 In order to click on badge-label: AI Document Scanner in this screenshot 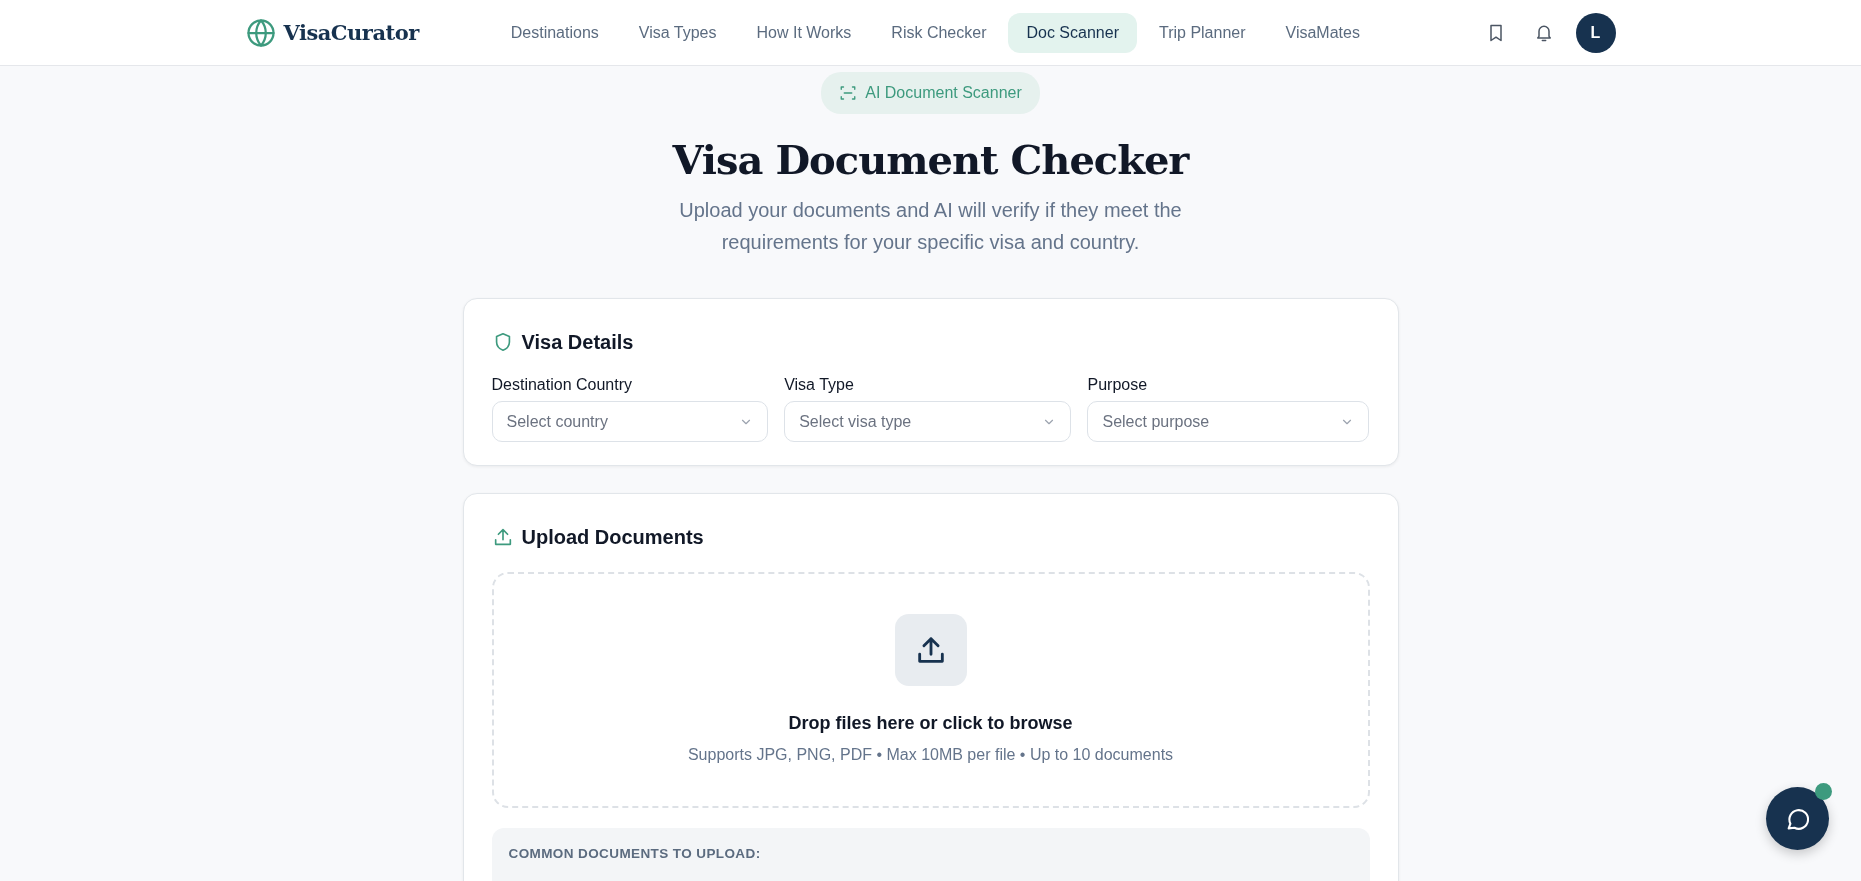, I will do `click(943, 93)`.